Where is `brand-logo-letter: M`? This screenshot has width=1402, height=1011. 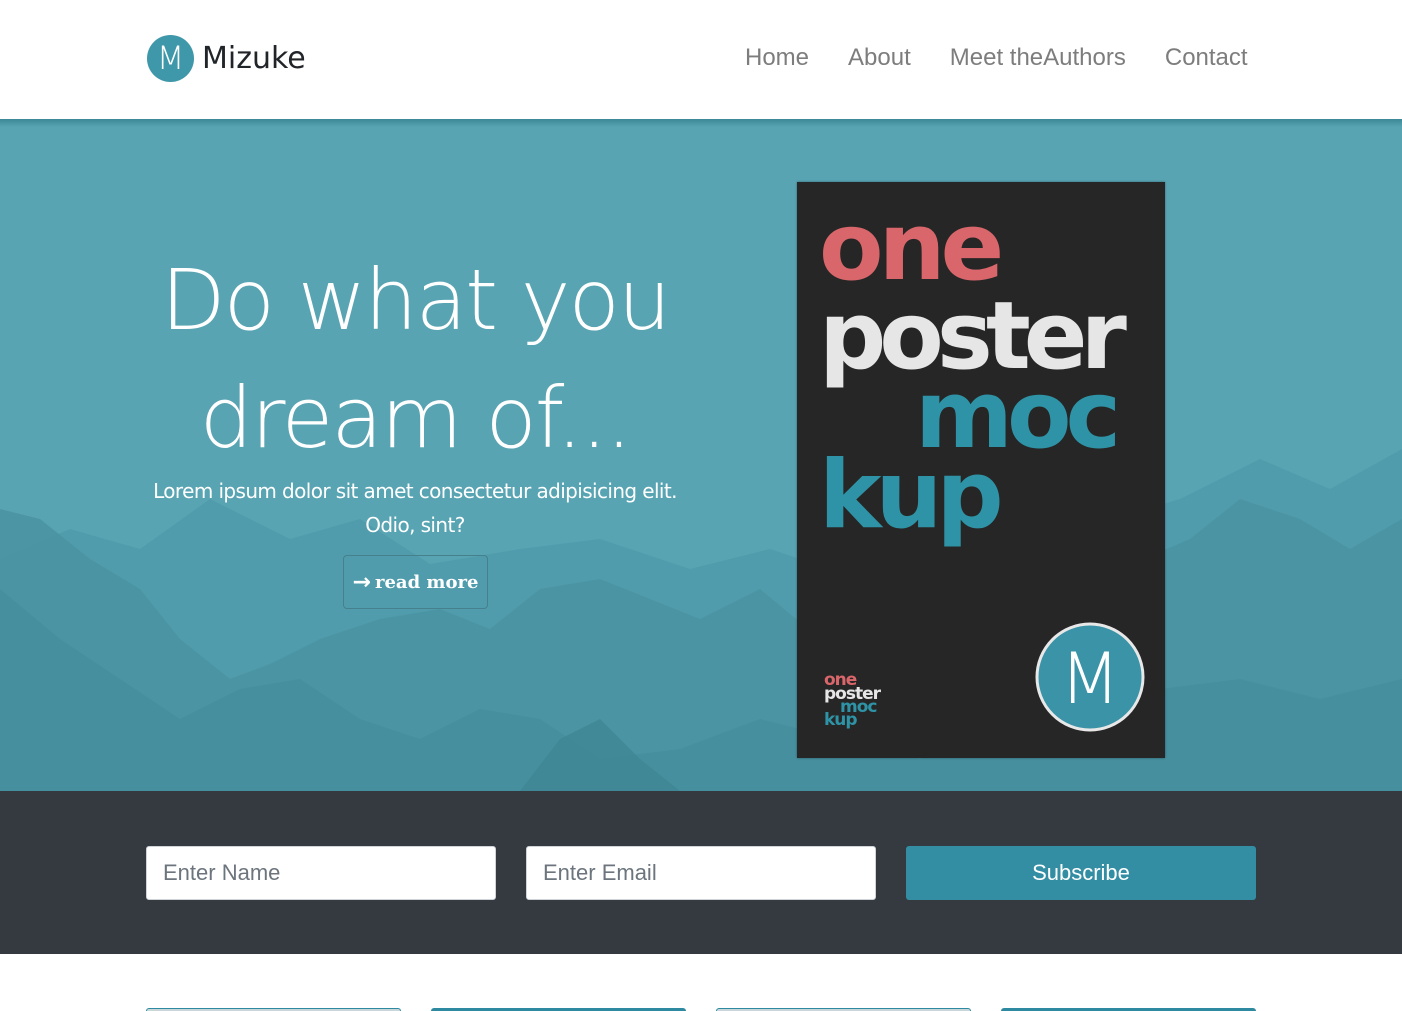 brand-logo-letter: M is located at coordinates (171, 58).